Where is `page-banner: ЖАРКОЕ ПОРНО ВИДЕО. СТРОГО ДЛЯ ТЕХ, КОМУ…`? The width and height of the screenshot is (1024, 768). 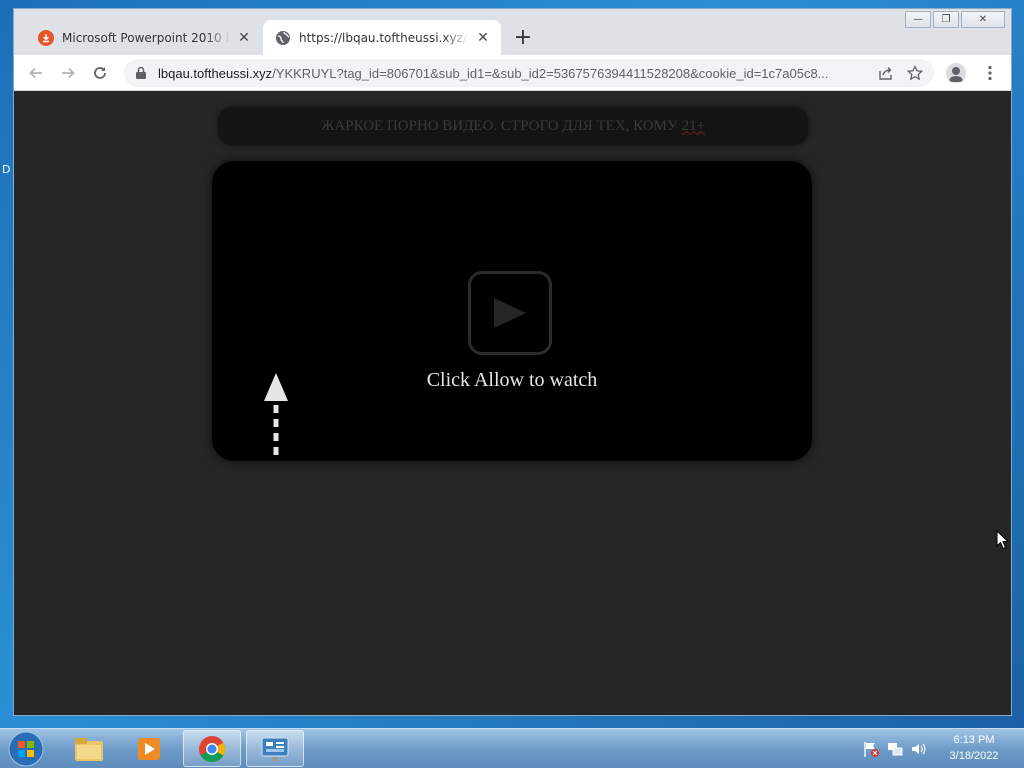
page-banner: ЖАРКОЕ ПОРНО ВИДЕО. СТРОГО ДЛЯ ТЕХ, КОМУ… is located at coordinates (513, 126).